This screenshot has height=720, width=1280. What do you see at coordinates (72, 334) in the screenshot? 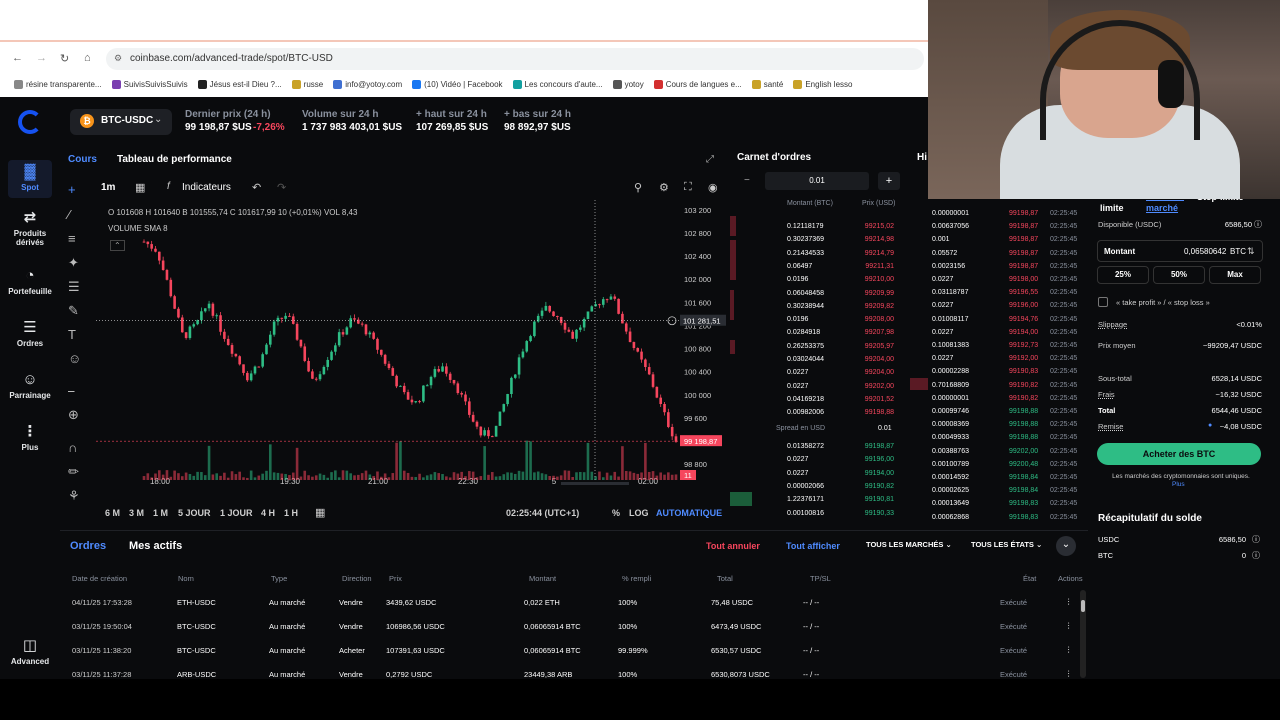
I see `text-tool-icon: T` at bounding box center [72, 334].